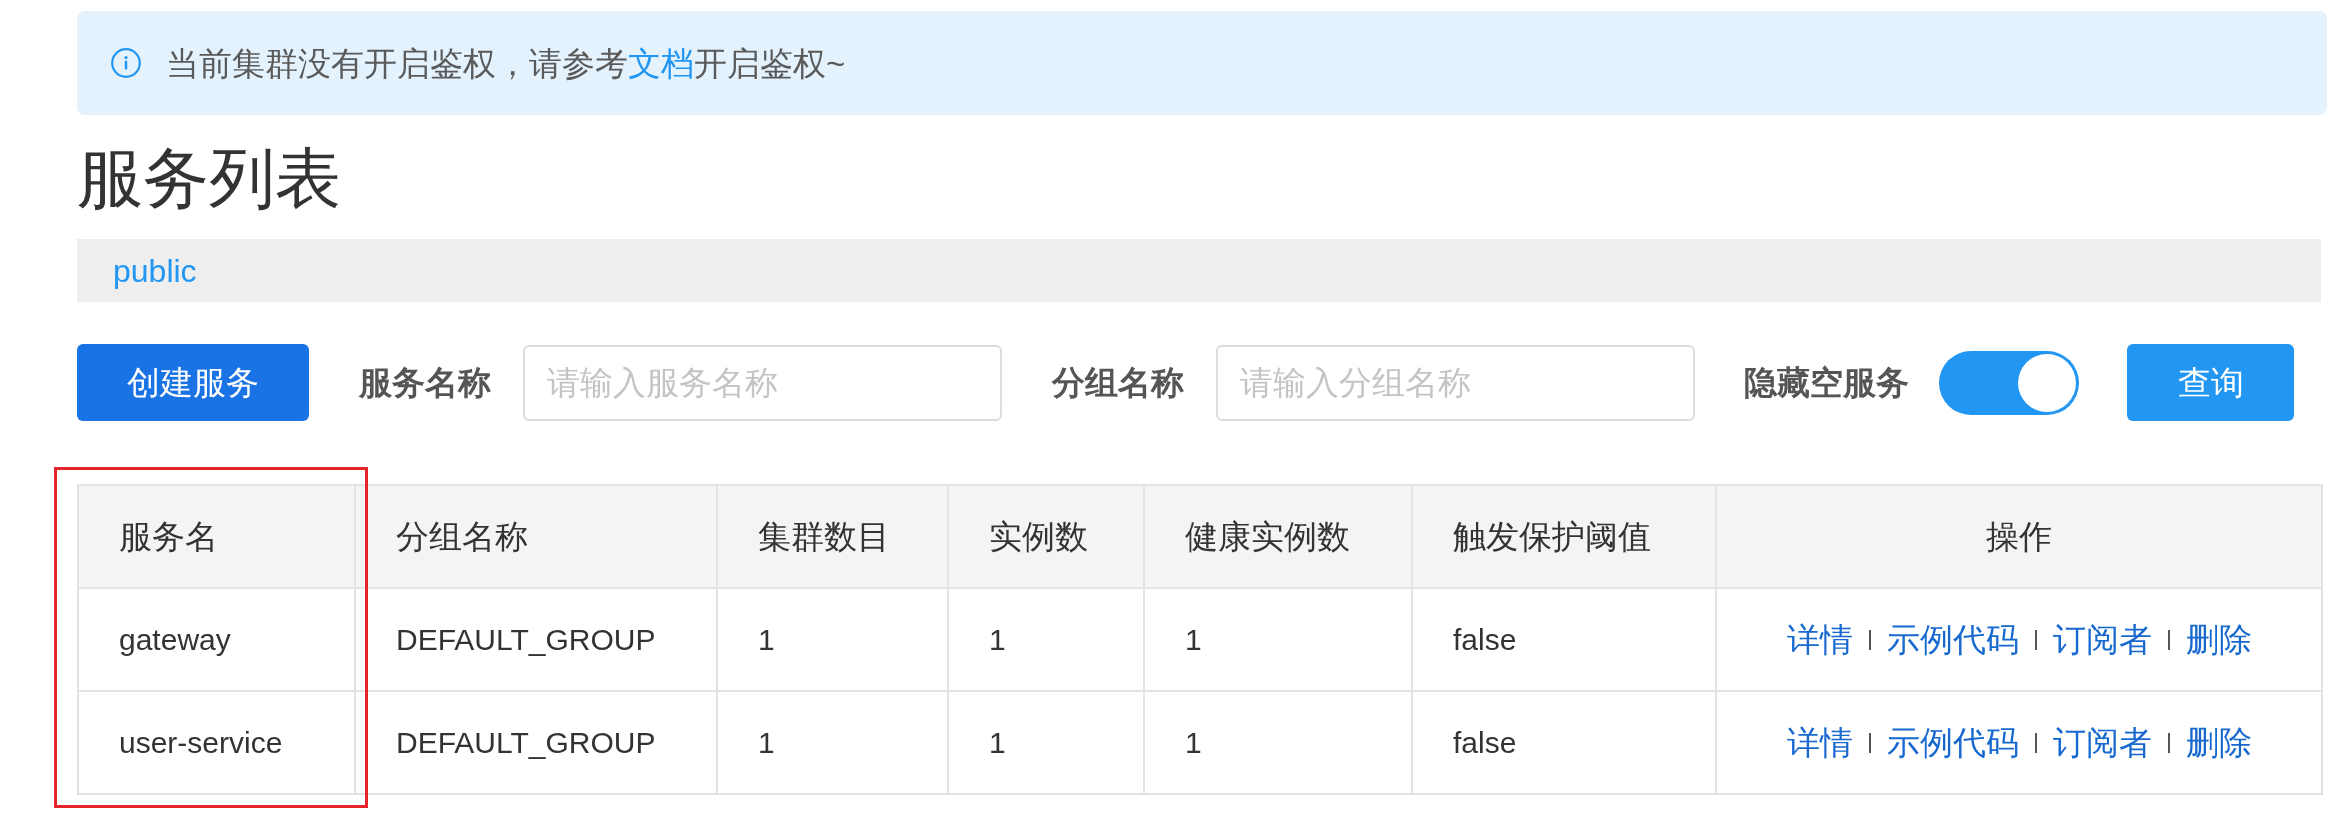 The width and height of the screenshot is (2337, 813). What do you see at coordinates (536, 536) in the screenshot?
I see `column-header: 分组名称` at bounding box center [536, 536].